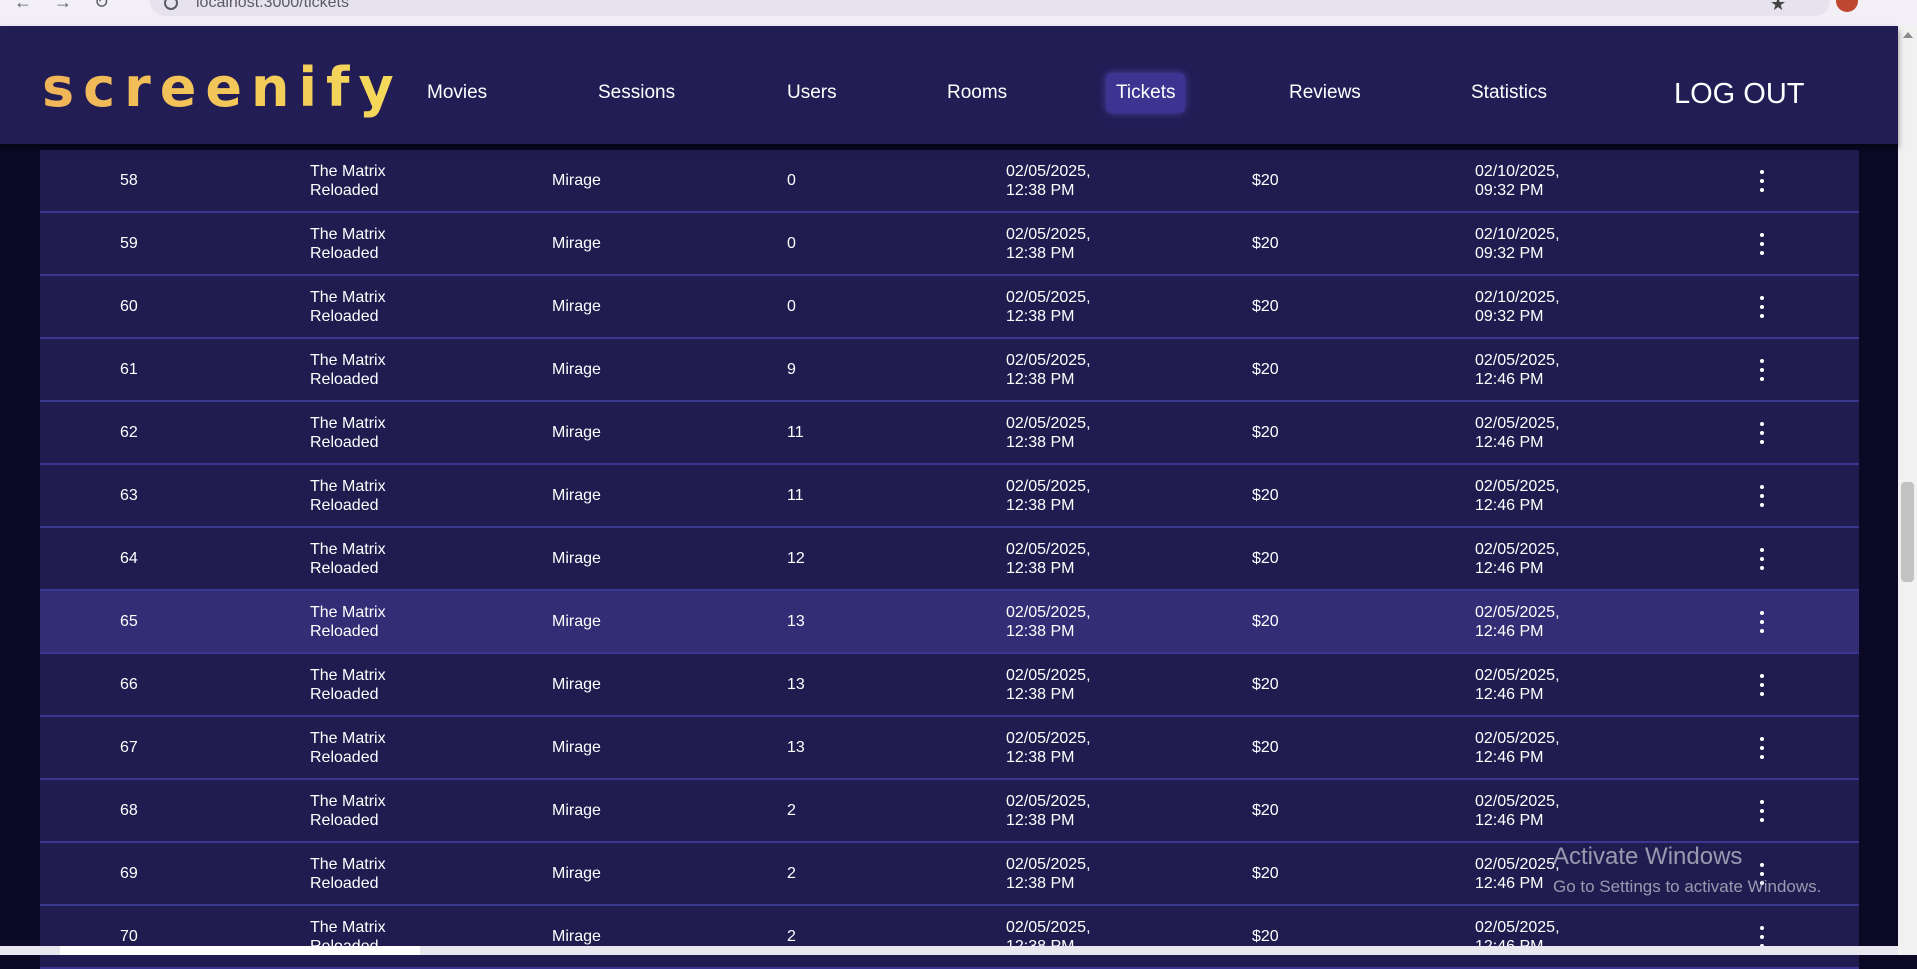  What do you see at coordinates (1325, 93) in the screenshot?
I see `nav-reviews: Reviews` at bounding box center [1325, 93].